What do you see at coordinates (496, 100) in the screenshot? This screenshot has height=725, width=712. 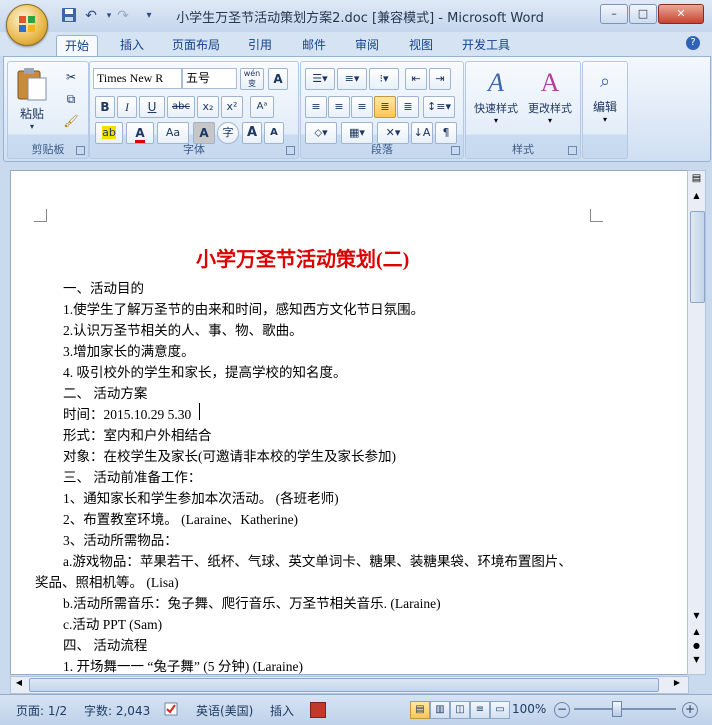 I see `quick-styles-button: A 快速样式 ▾` at bounding box center [496, 100].